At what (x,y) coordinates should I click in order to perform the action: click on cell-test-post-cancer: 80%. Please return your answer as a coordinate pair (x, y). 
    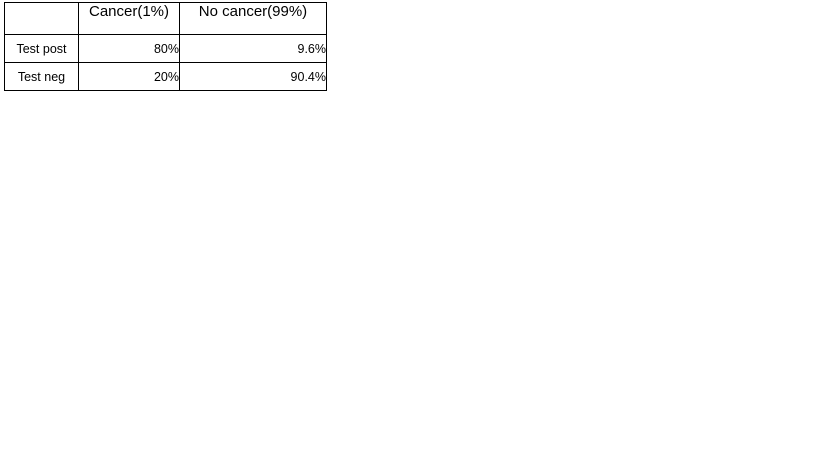
    Looking at the image, I should click on (129, 48).